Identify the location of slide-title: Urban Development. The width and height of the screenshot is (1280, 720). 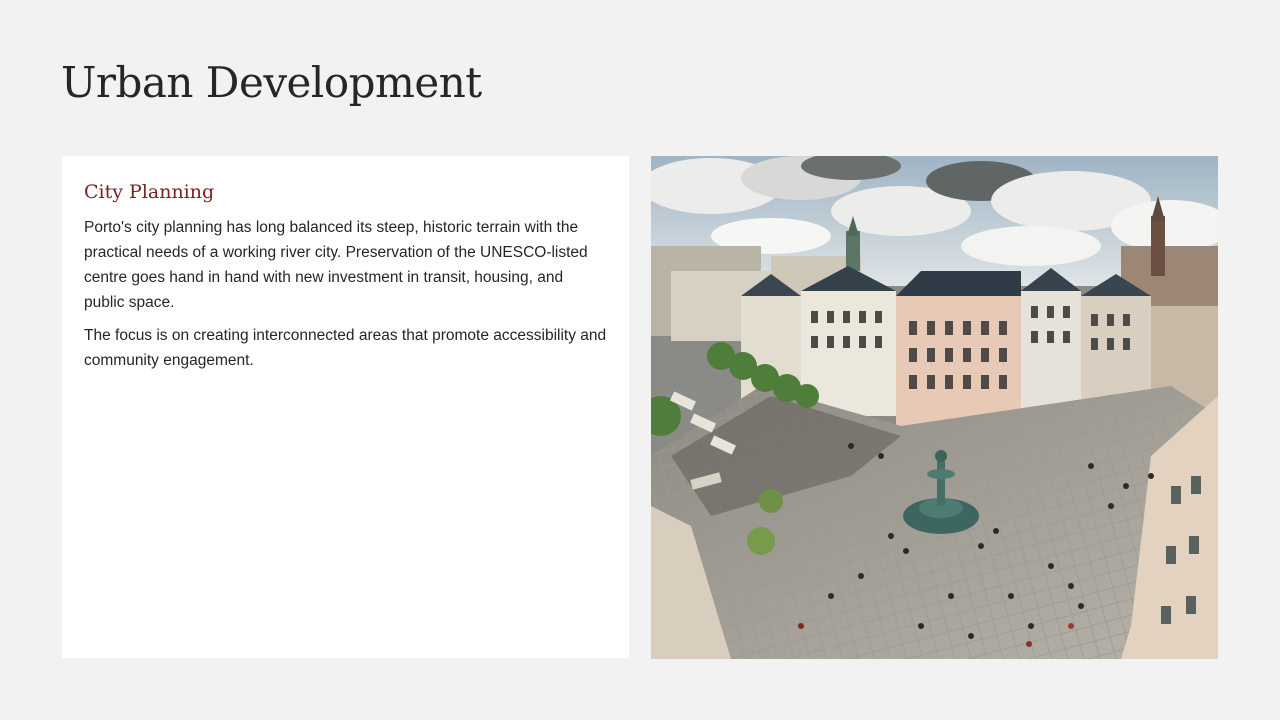
(271, 82).